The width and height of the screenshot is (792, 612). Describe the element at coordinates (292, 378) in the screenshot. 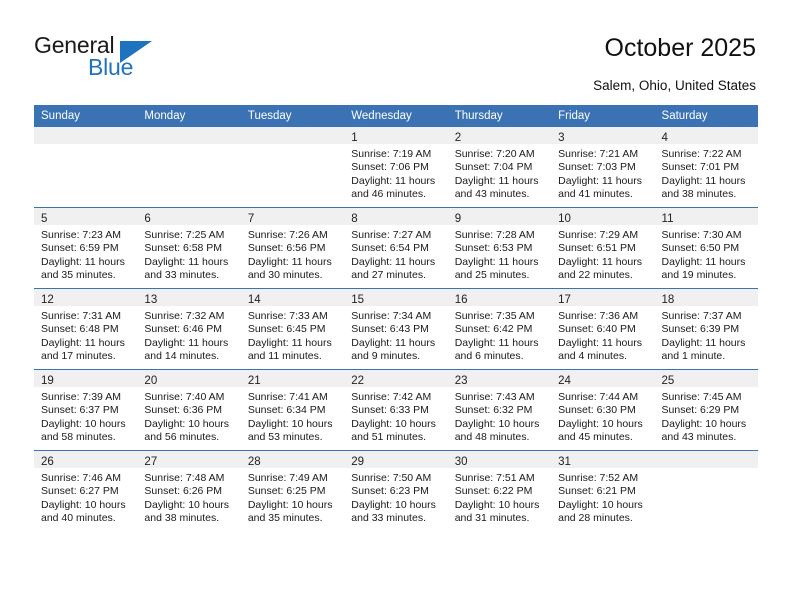

I see `day-number-band: 21` at that location.